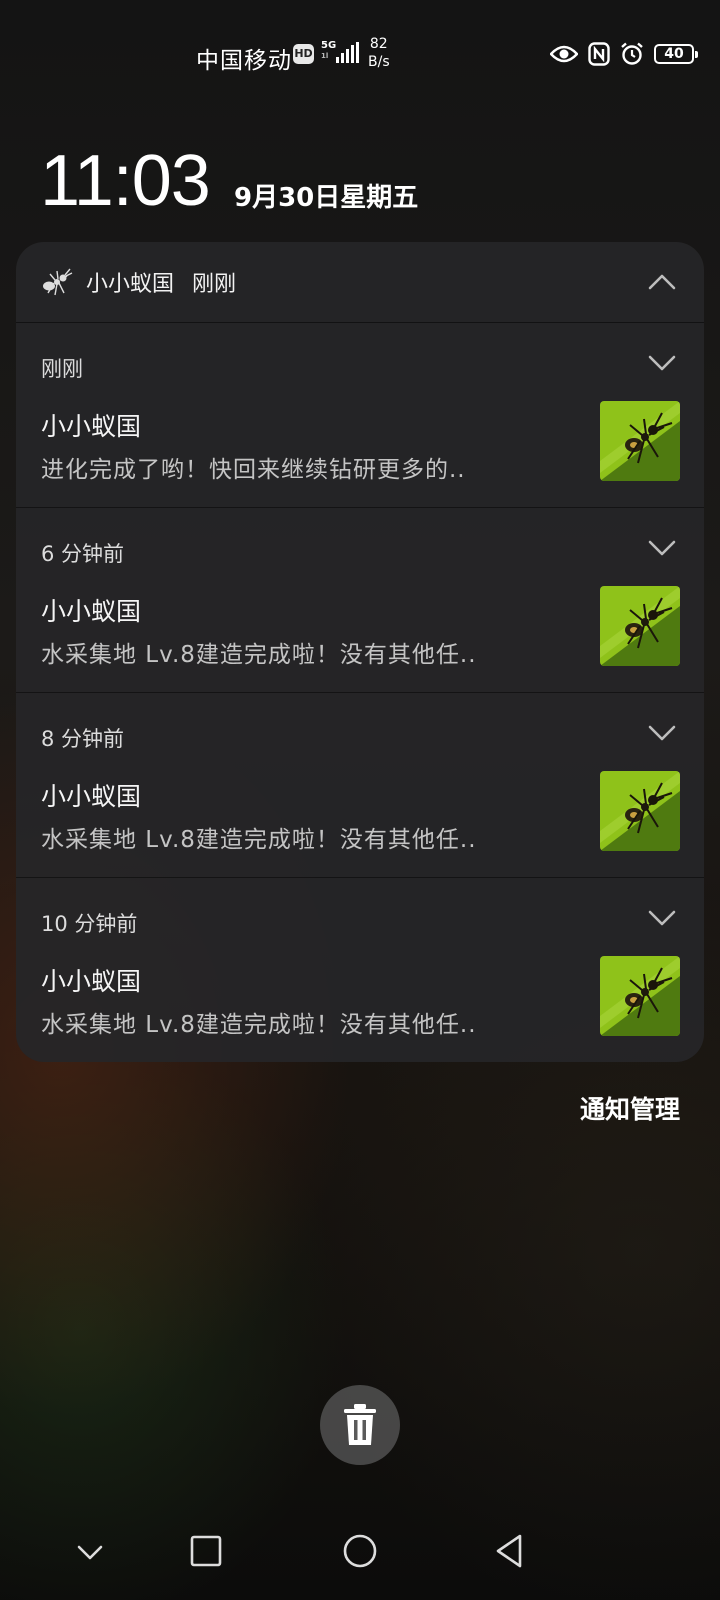 The width and height of the screenshot is (720, 1600). What do you see at coordinates (83, 554) in the screenshot?
I see `notification-time: 6 分钟前` at bounding box center [83, 554].